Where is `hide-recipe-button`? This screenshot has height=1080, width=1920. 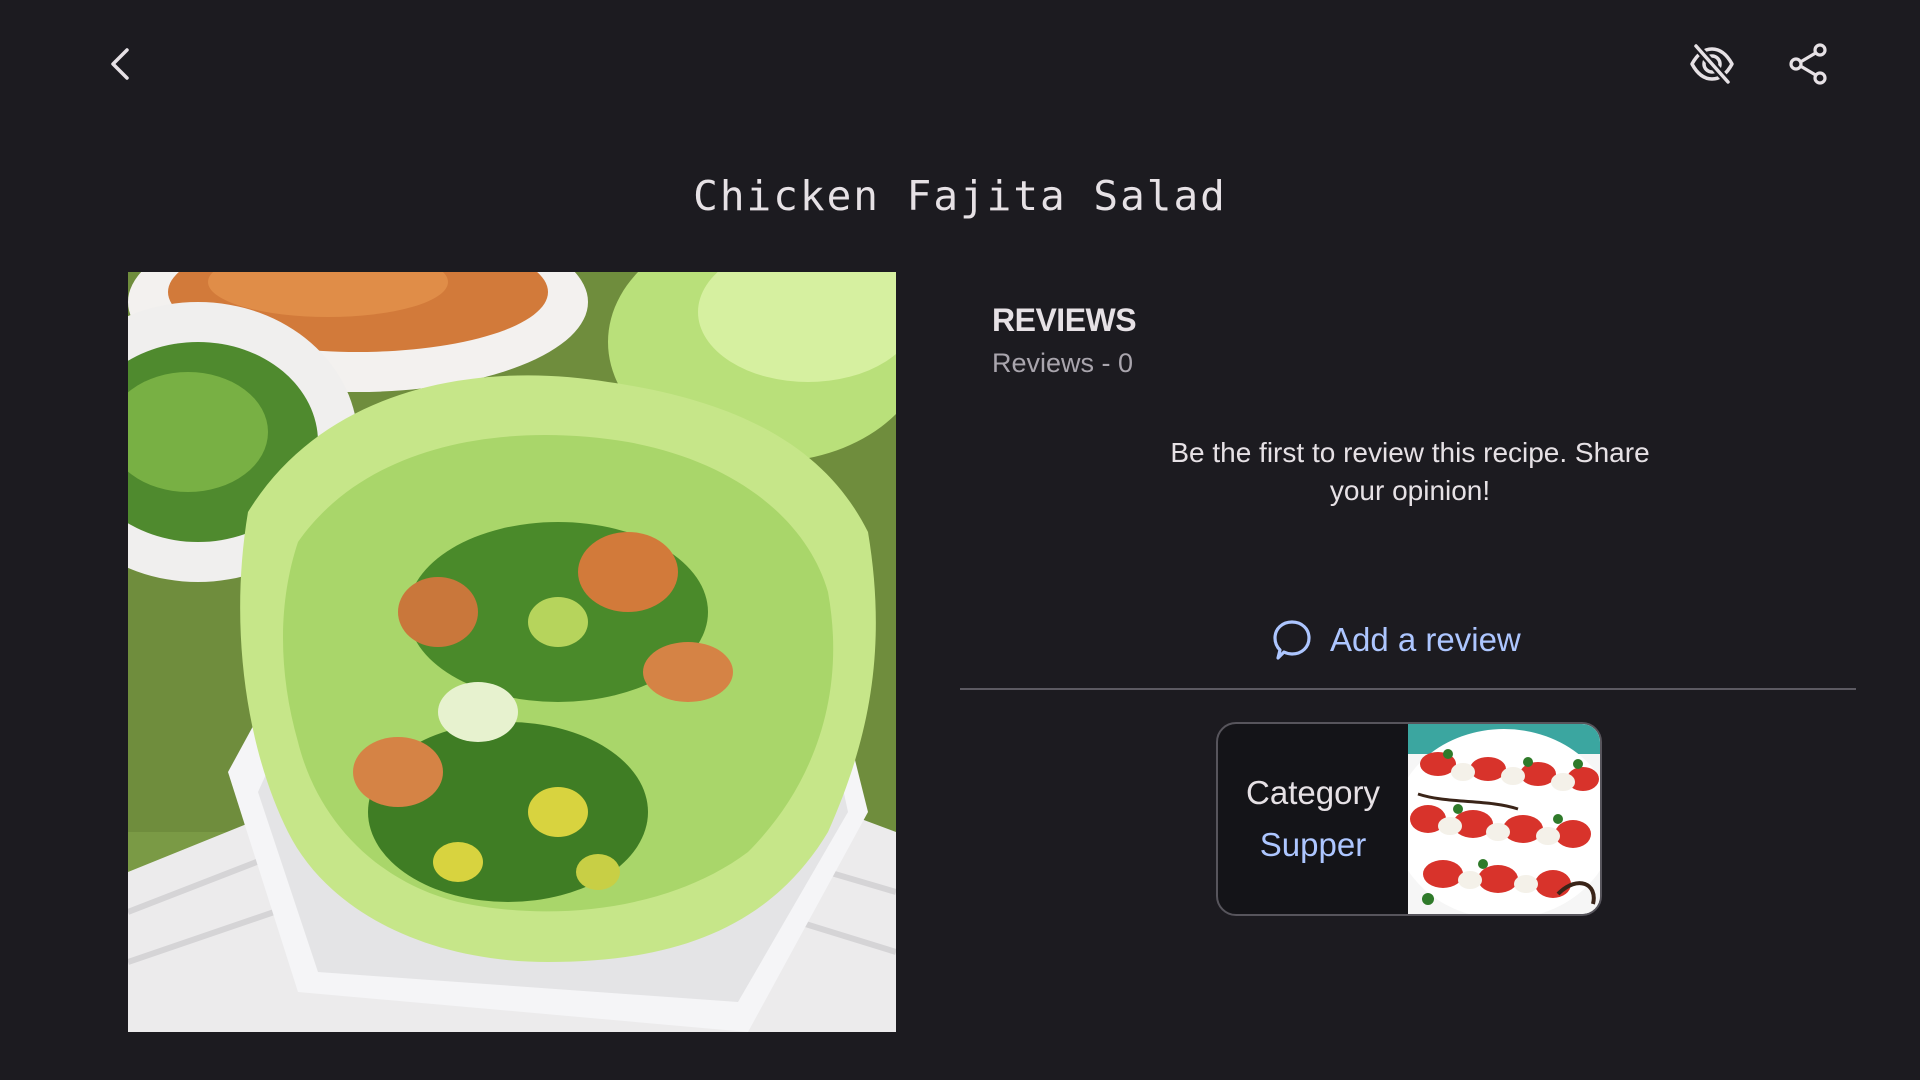
hide-recipe-button is located at coordinates (1712, 64).